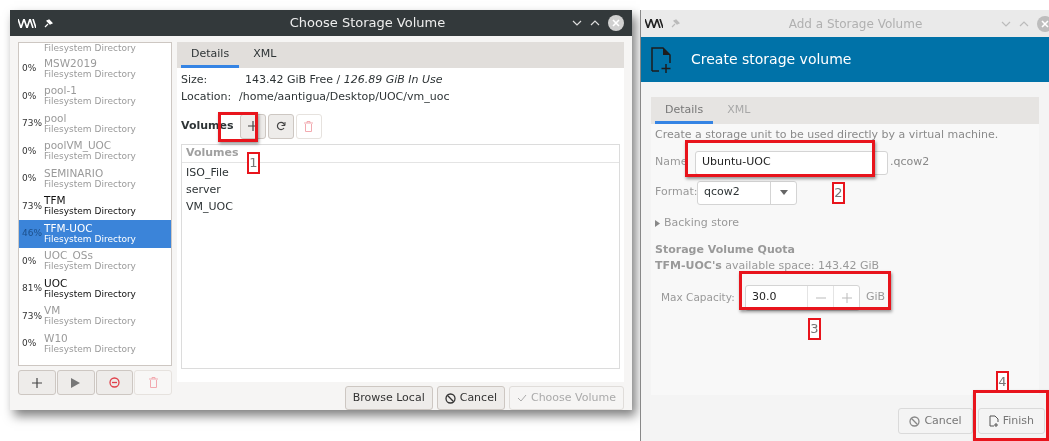 This screenshot has width=1049, height=441. What do you see at coordinates (90, 49) in the screenshot?
I see `pool-type-text: Filesystem Directory` at bounding box center [90, 49].